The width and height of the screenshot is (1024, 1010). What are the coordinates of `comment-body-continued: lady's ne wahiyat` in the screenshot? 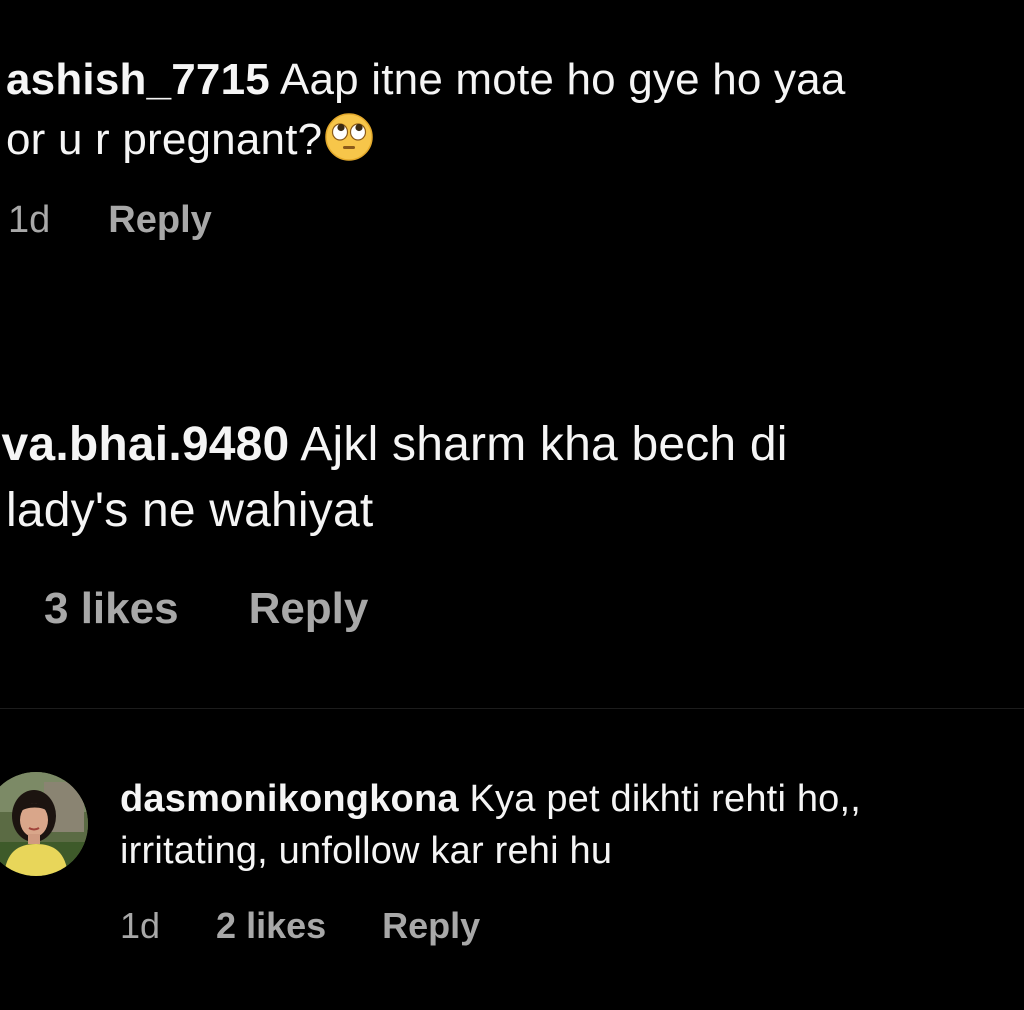 It's located at (190, 510).